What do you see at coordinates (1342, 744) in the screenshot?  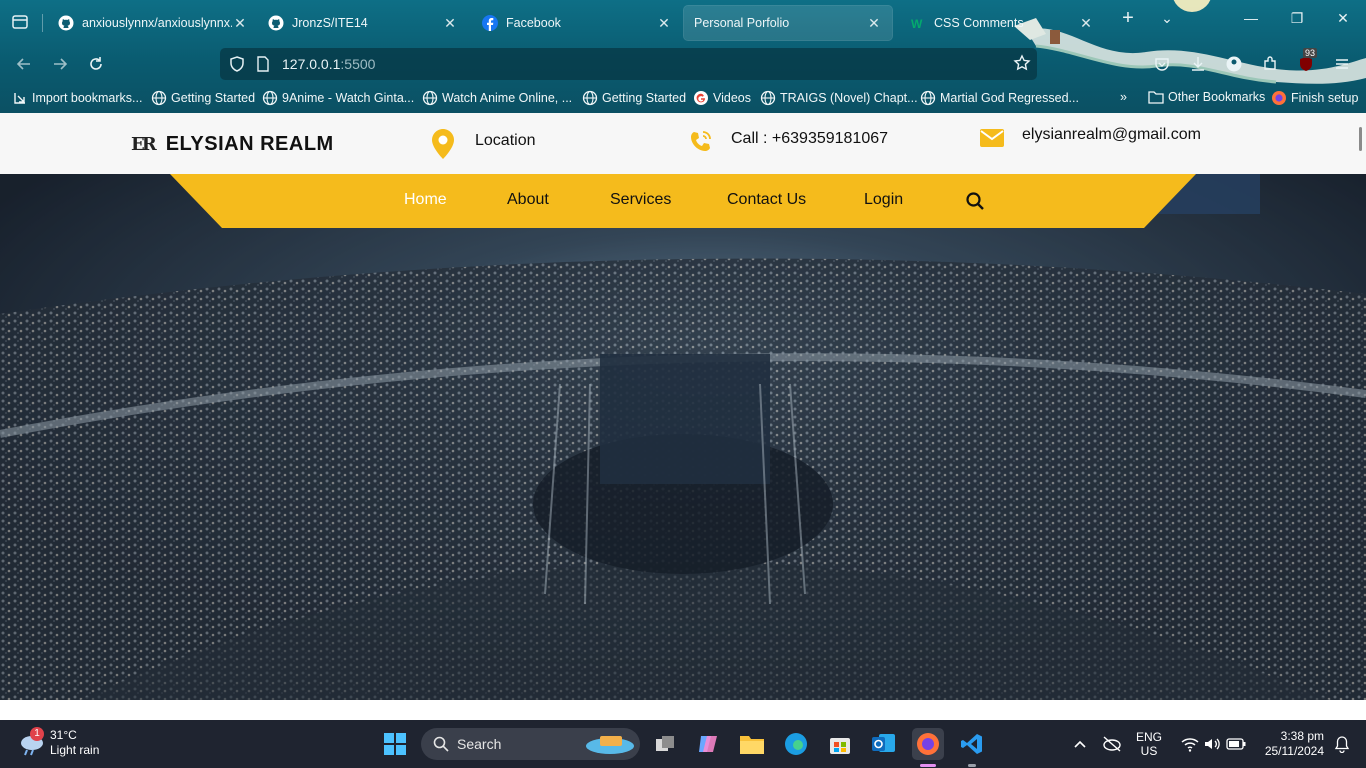 I see `notification-bell-icon` at bounding box center [1342, 744].